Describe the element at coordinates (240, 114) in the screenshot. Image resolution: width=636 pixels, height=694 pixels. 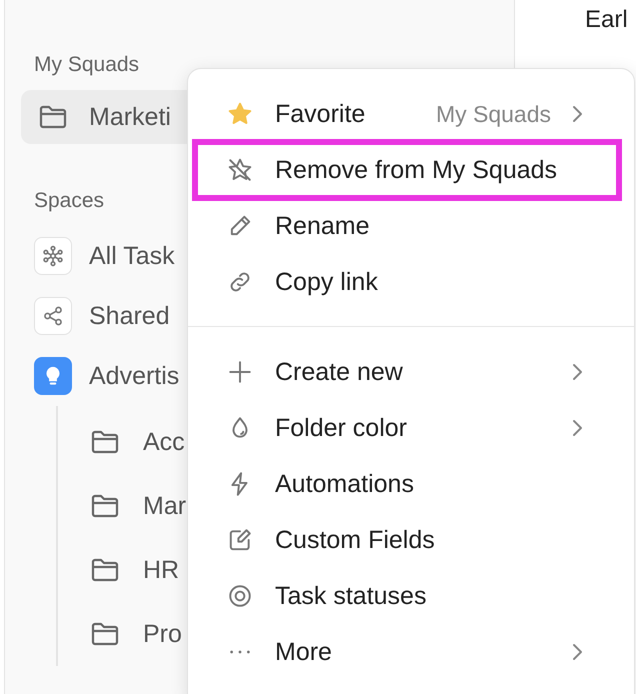
I see `star-icon` at that location.